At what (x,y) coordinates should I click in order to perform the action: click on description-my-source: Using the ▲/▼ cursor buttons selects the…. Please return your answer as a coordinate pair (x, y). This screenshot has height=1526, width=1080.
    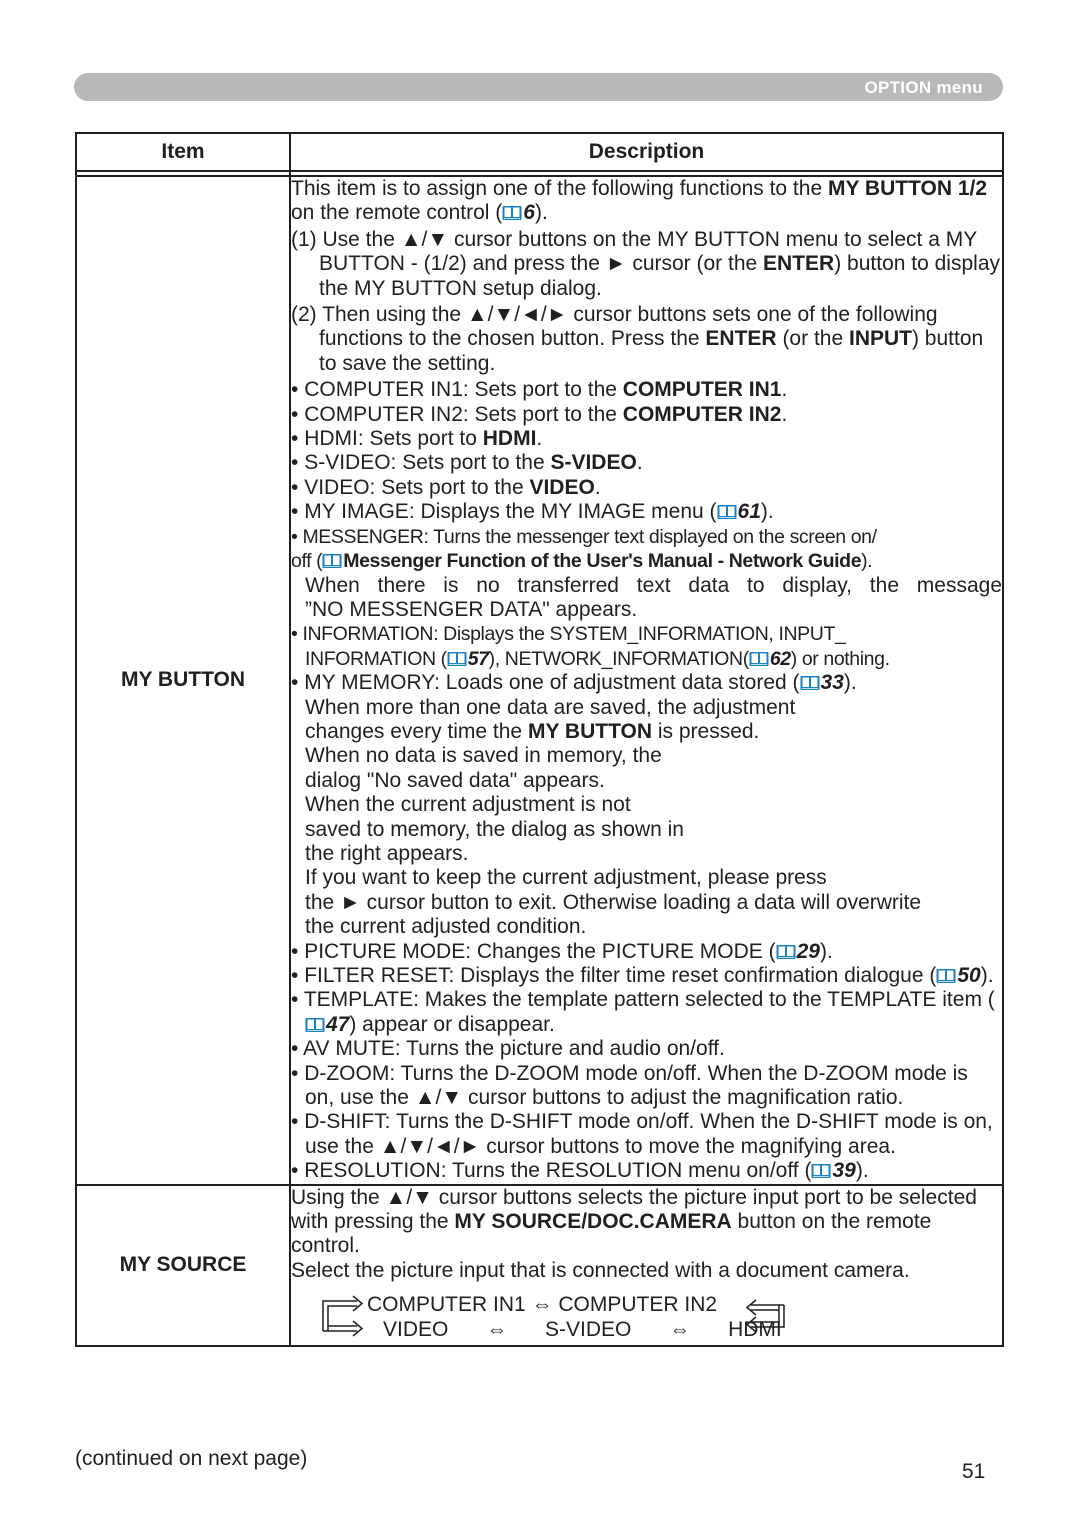
    Looking at the image, I should click on (646, 1265).